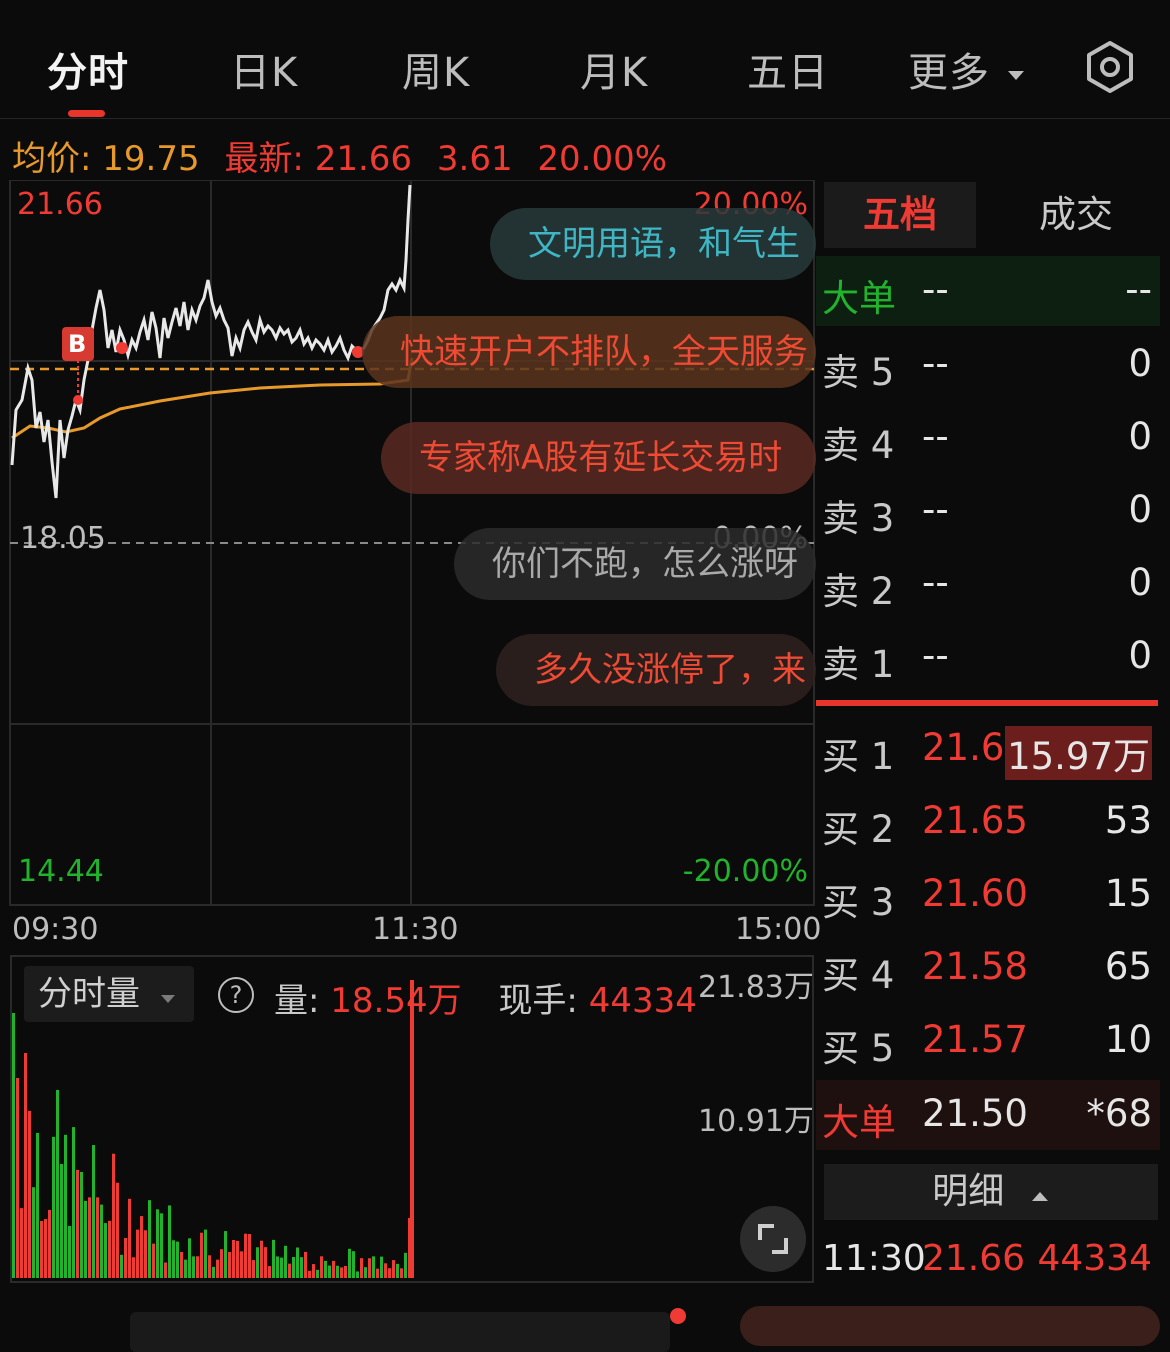 The height and width of the screenshot is (1352, 1170). I want to click on ask-row-4: 卖 4 -- 0, so click(988, 438).